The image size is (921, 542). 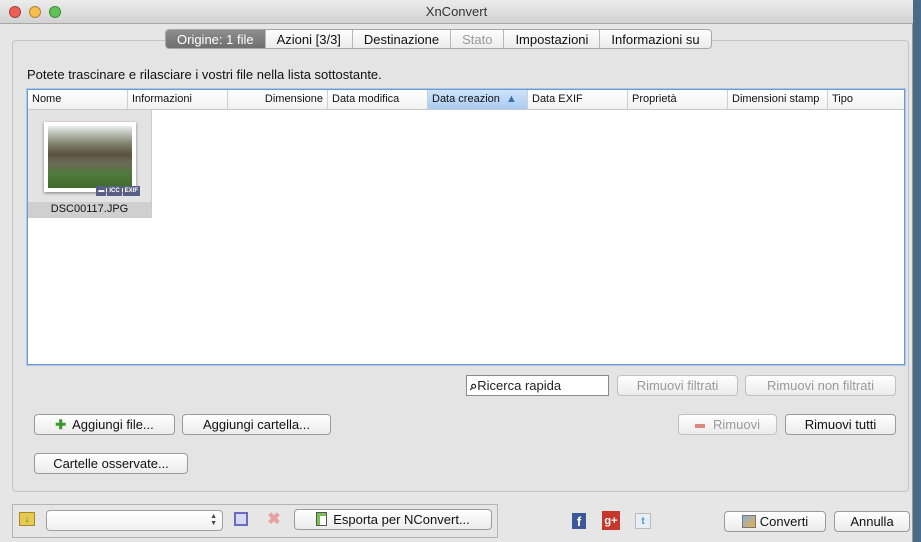 What do you see at coordinates (678, 99) in the screenshot?
I see `col-proprieta: Proprietà` at bounding box center [678, 99].